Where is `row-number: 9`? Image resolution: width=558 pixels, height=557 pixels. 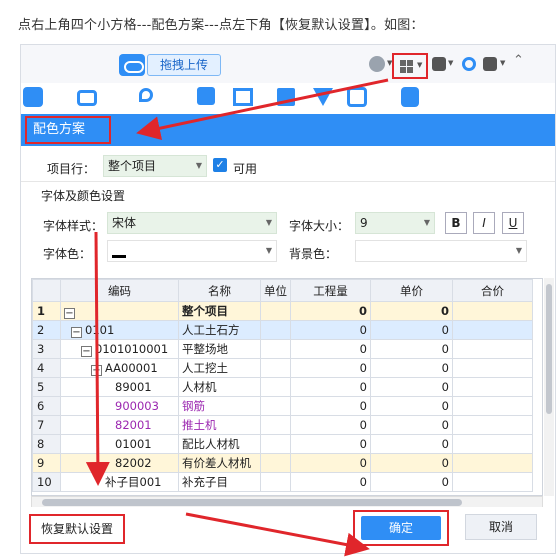
row-number: 9 is located at coordinates (46, 463).